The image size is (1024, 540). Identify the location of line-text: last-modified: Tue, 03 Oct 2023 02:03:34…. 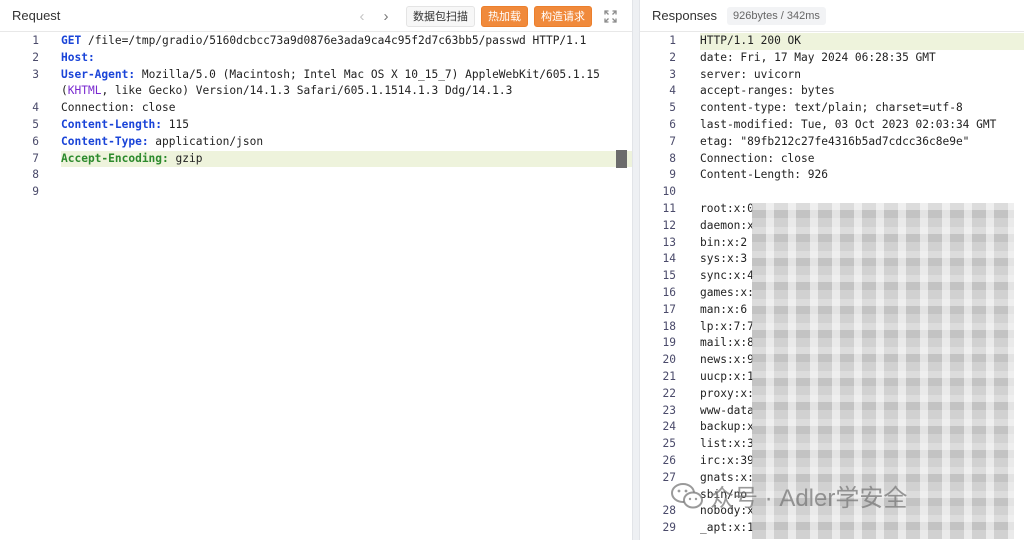
(848, 124).